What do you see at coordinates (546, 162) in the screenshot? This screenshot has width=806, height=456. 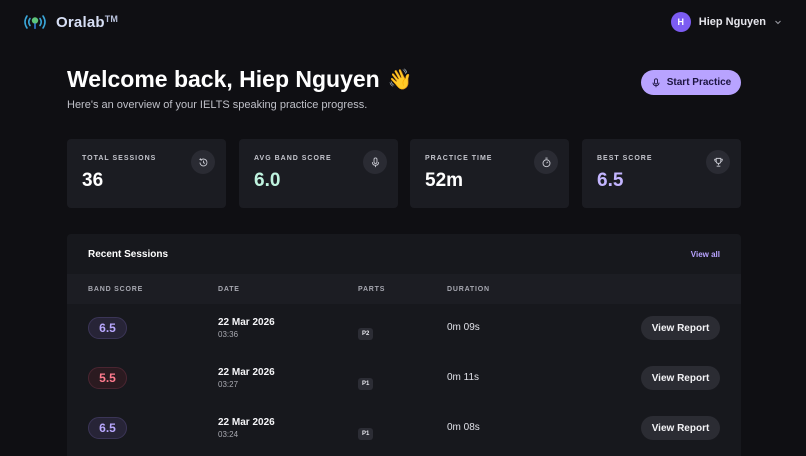 I see `stopwatch-icon` at bounding box center [546, 162].